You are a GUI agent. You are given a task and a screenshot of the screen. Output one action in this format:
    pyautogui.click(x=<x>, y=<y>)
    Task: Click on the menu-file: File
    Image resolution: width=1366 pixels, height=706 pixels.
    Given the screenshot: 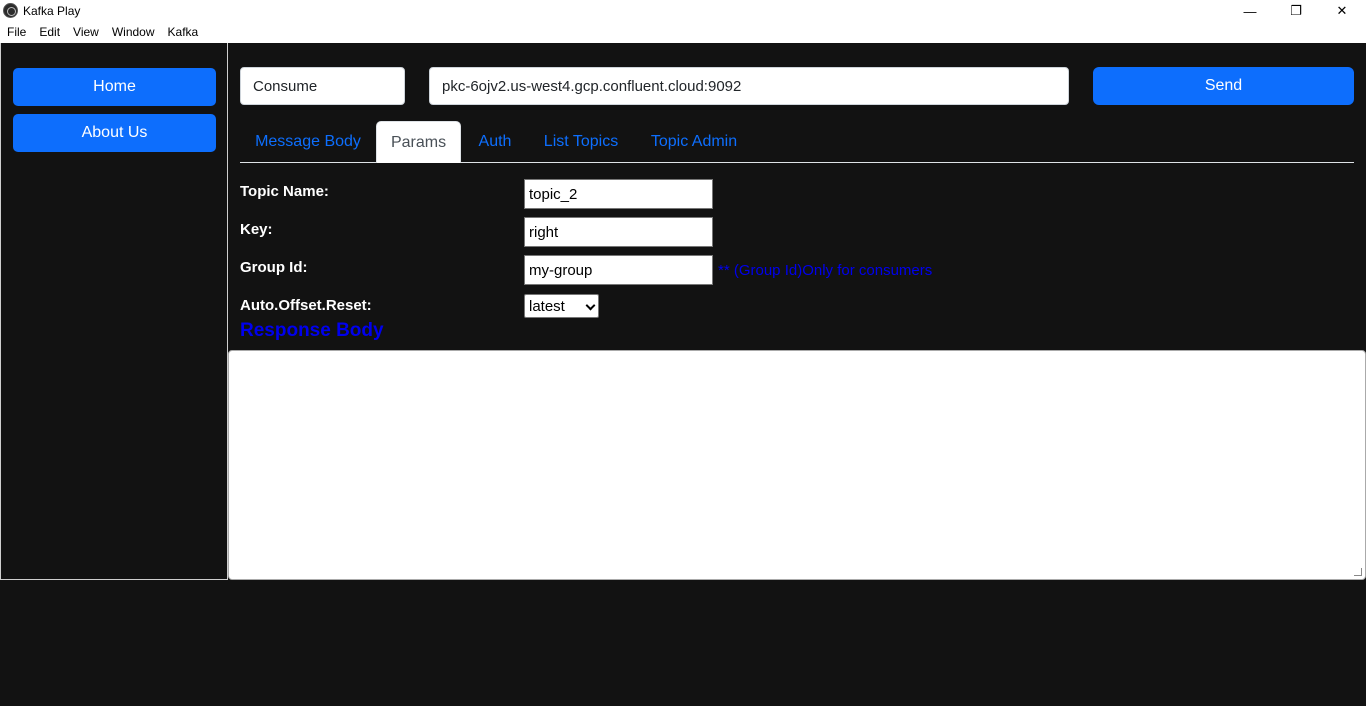 What is the action you would take?
    pyautogui.click(x=16, y=32)
    